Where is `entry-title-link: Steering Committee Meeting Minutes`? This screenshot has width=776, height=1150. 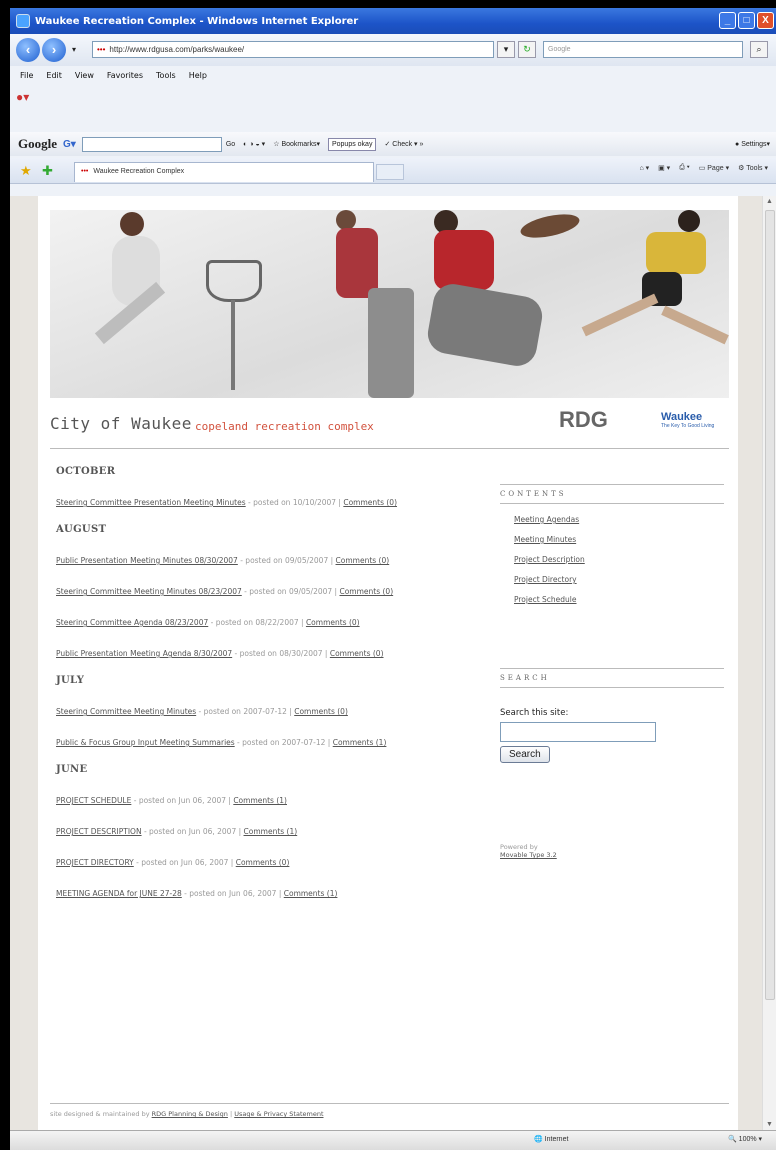 entry-title-link: Steering Committee Meeting Minutes is located at coordinates (126, 711).